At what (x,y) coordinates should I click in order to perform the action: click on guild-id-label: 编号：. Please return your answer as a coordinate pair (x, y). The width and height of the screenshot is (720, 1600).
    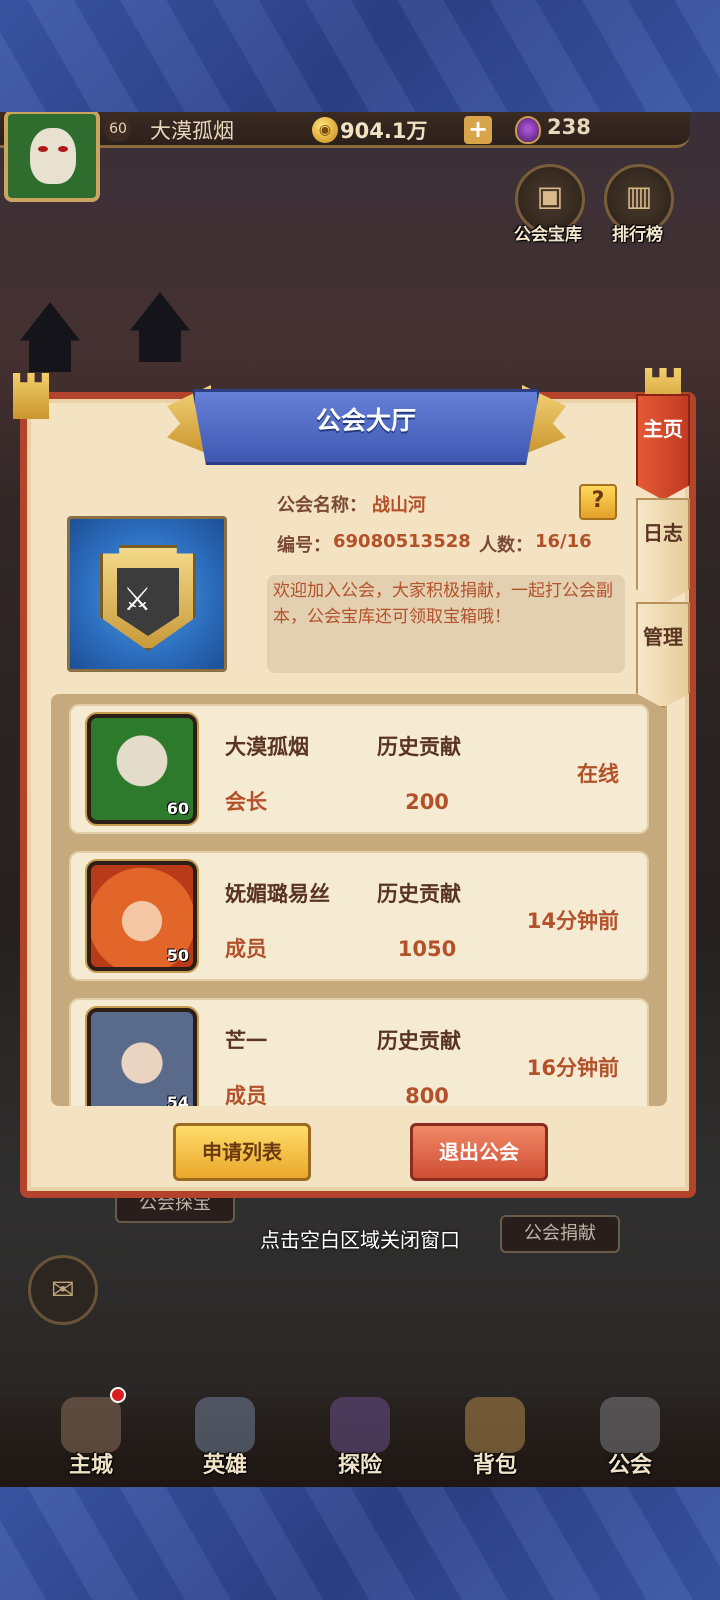
    Looking at the image, I should click on (304, 545).